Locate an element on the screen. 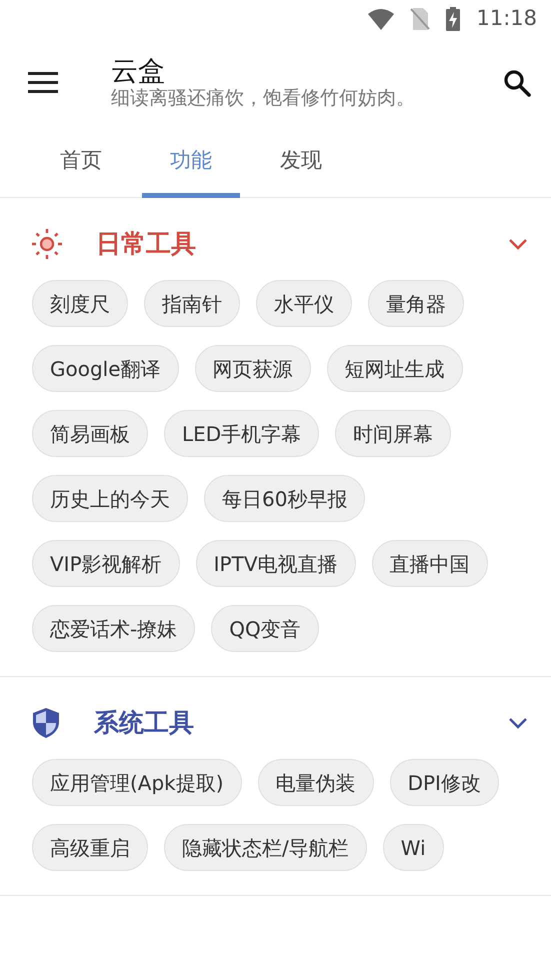  tool-chip: QQ变音 is located at coordinates (265, 628).